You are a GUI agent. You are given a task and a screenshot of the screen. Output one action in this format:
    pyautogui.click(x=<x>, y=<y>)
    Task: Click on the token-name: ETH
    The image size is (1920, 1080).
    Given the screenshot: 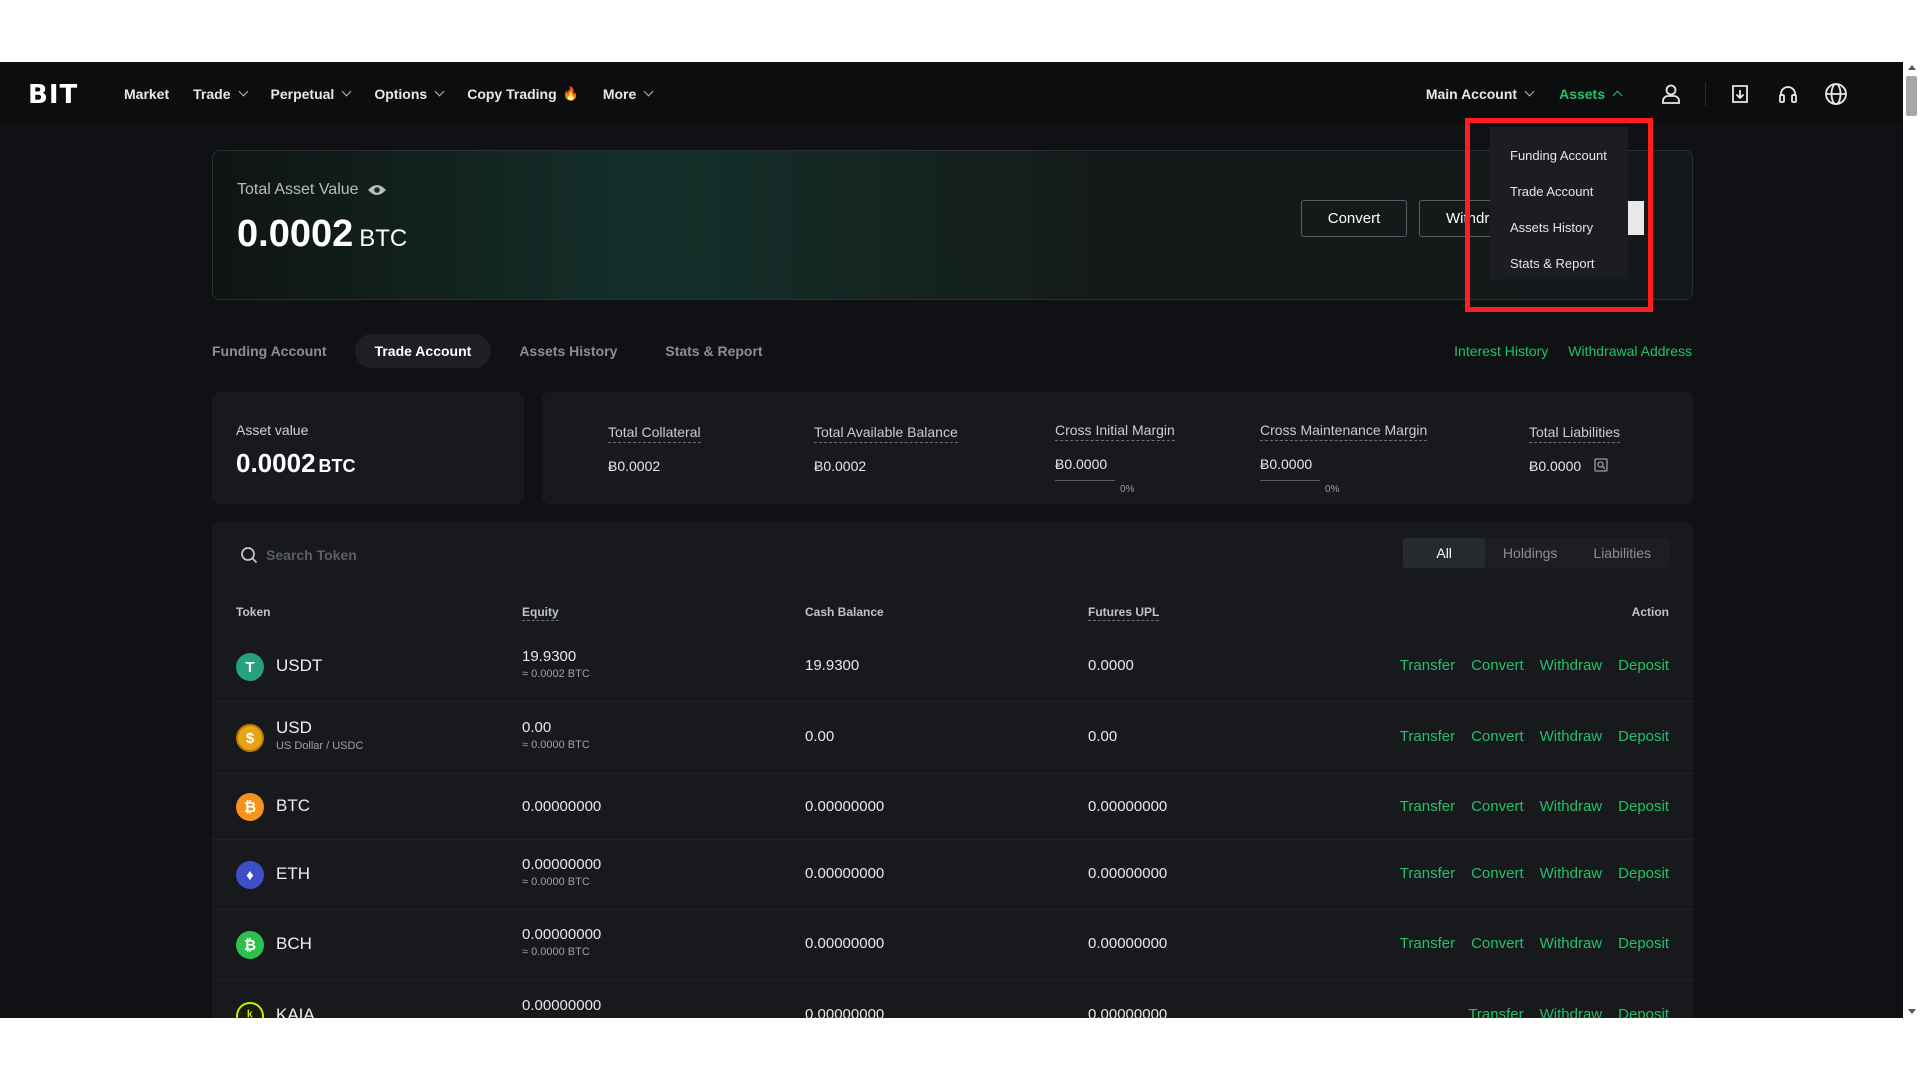 What is the action you would take?
    pyautogui.click(x=293, y=873)
    